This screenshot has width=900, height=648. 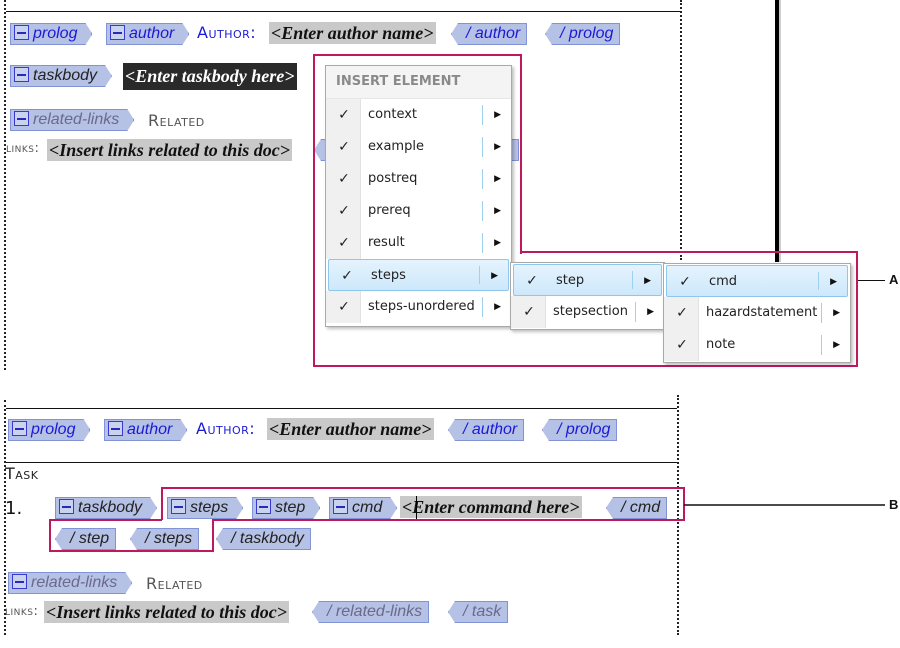 I want to click on related-links-placeholder: <Insert links related to this doc>, so click(x=167, y=612).